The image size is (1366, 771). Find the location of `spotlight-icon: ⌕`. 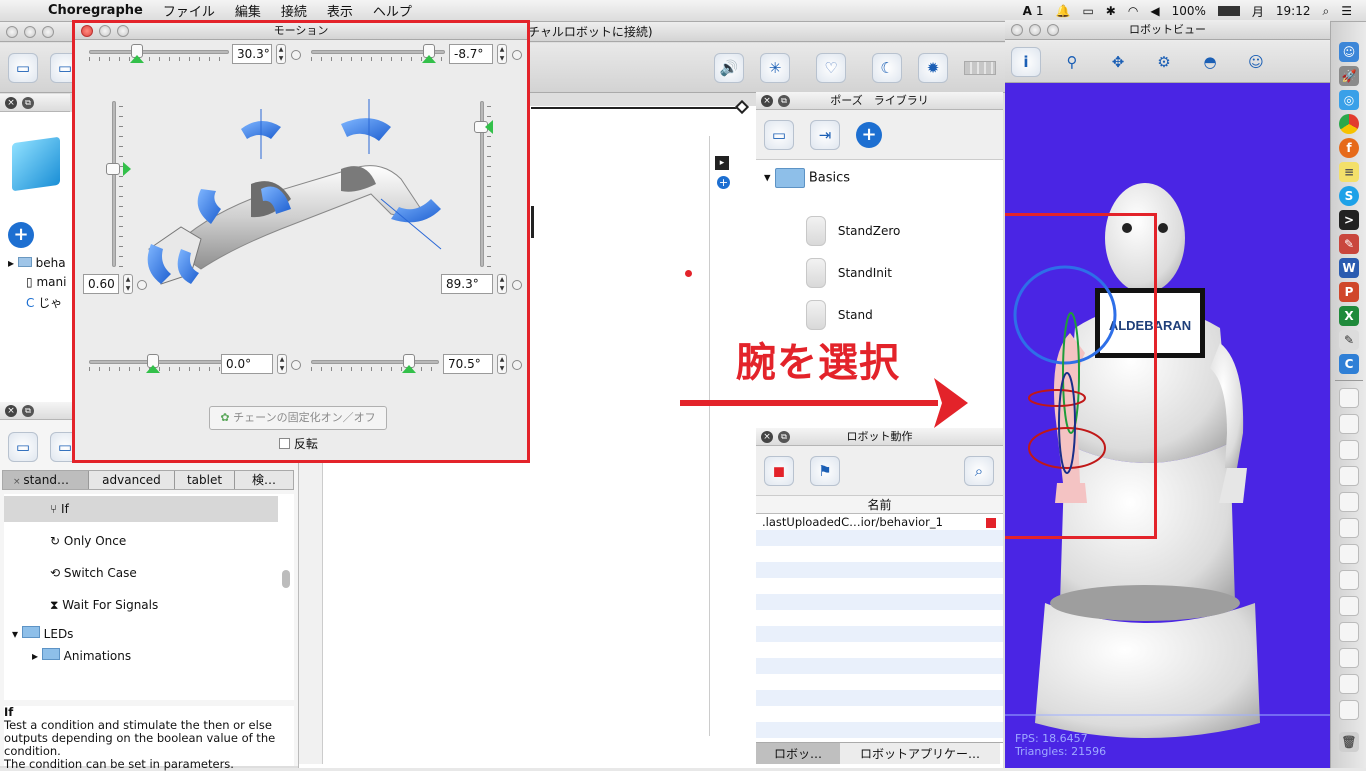

spotlight-icon: ⌕ is located at coordinates (1326, 11).